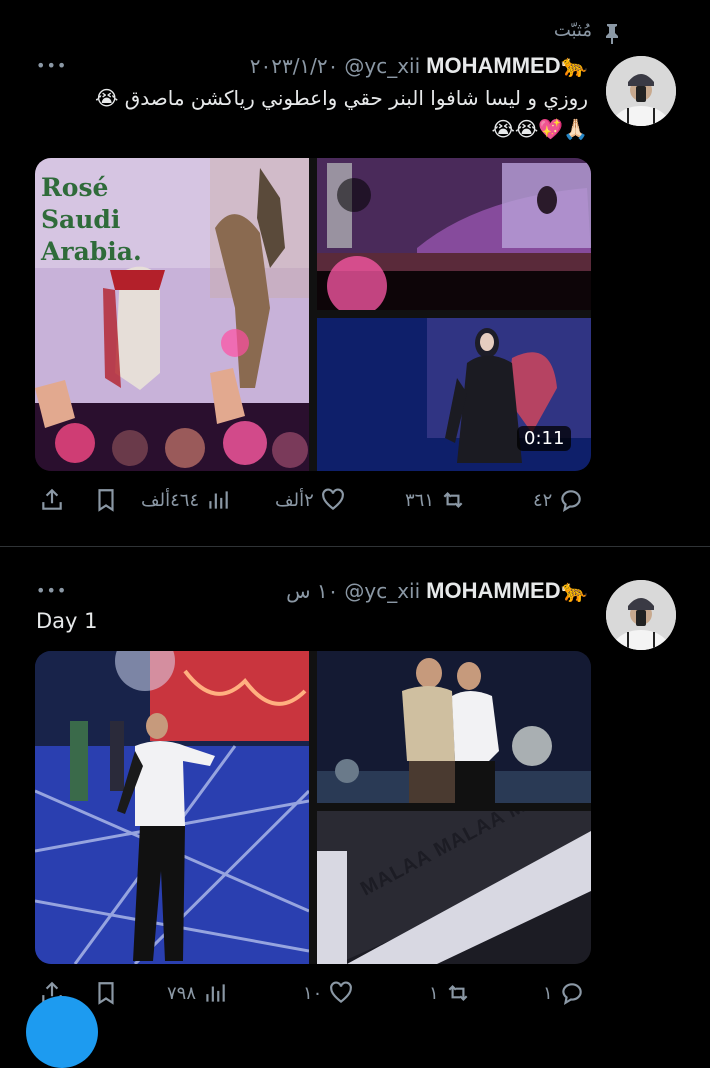  What do you see at coordinates (435, 500) in the screenshot?
I see `retweet-button: ٣٦١` at bounding box center [435, 500].